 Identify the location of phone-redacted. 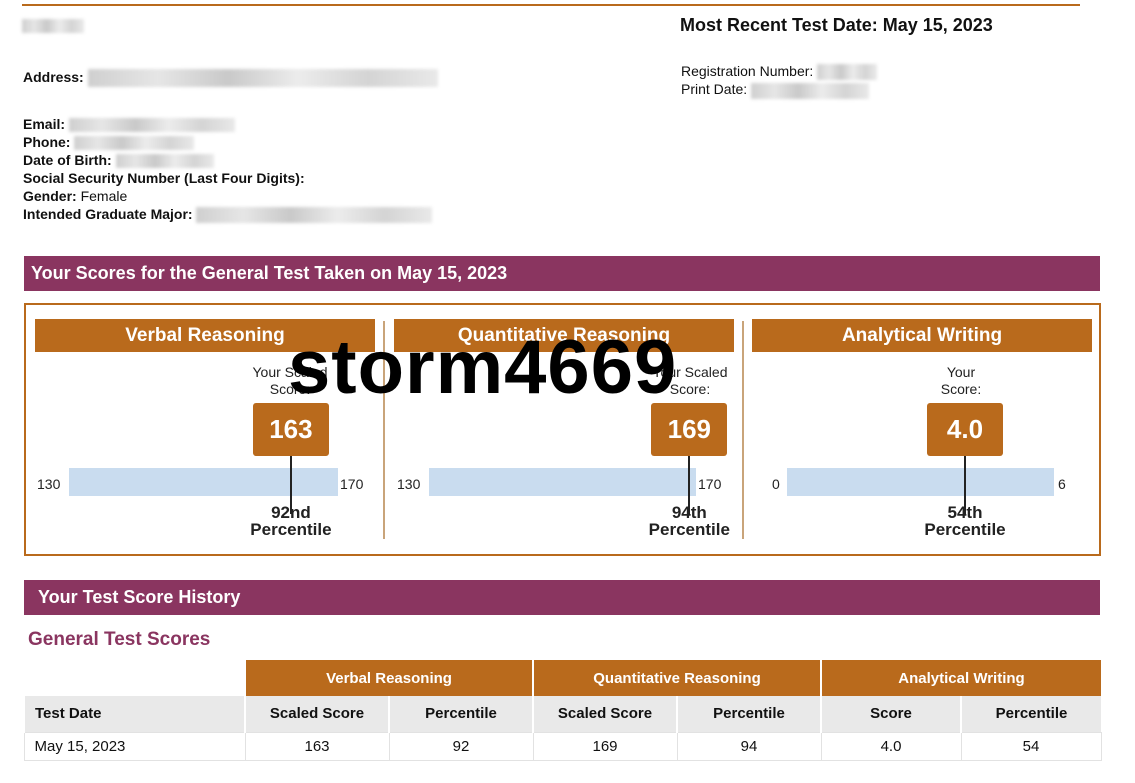
(134, 143).